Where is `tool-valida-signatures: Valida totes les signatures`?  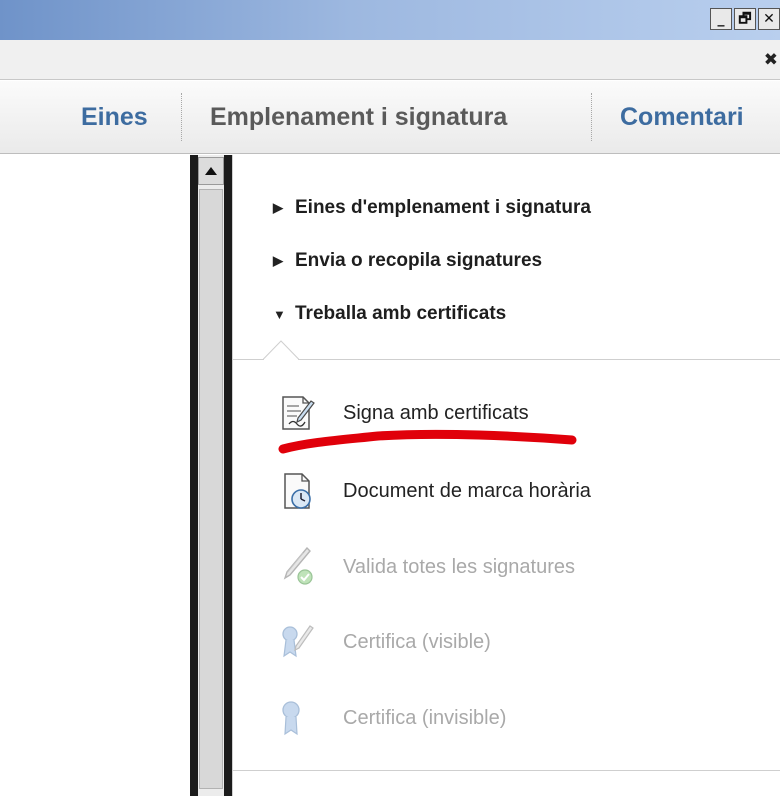
tool-valida-signatures: Valida totes les signatures is located at coordinates (426, 567).